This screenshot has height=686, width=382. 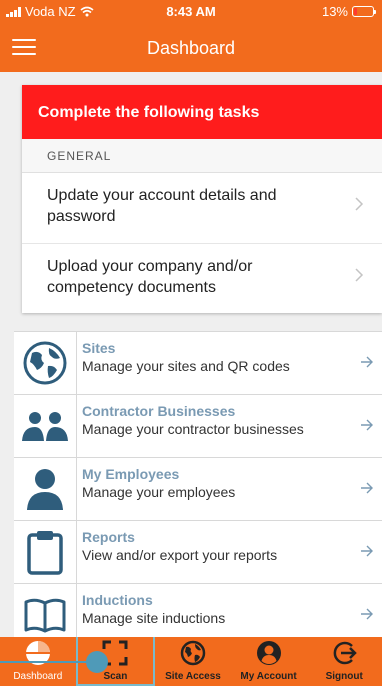 I want to click on menu-item-inductions: Inductions Manage site inductions, so click(x=198, y=610).